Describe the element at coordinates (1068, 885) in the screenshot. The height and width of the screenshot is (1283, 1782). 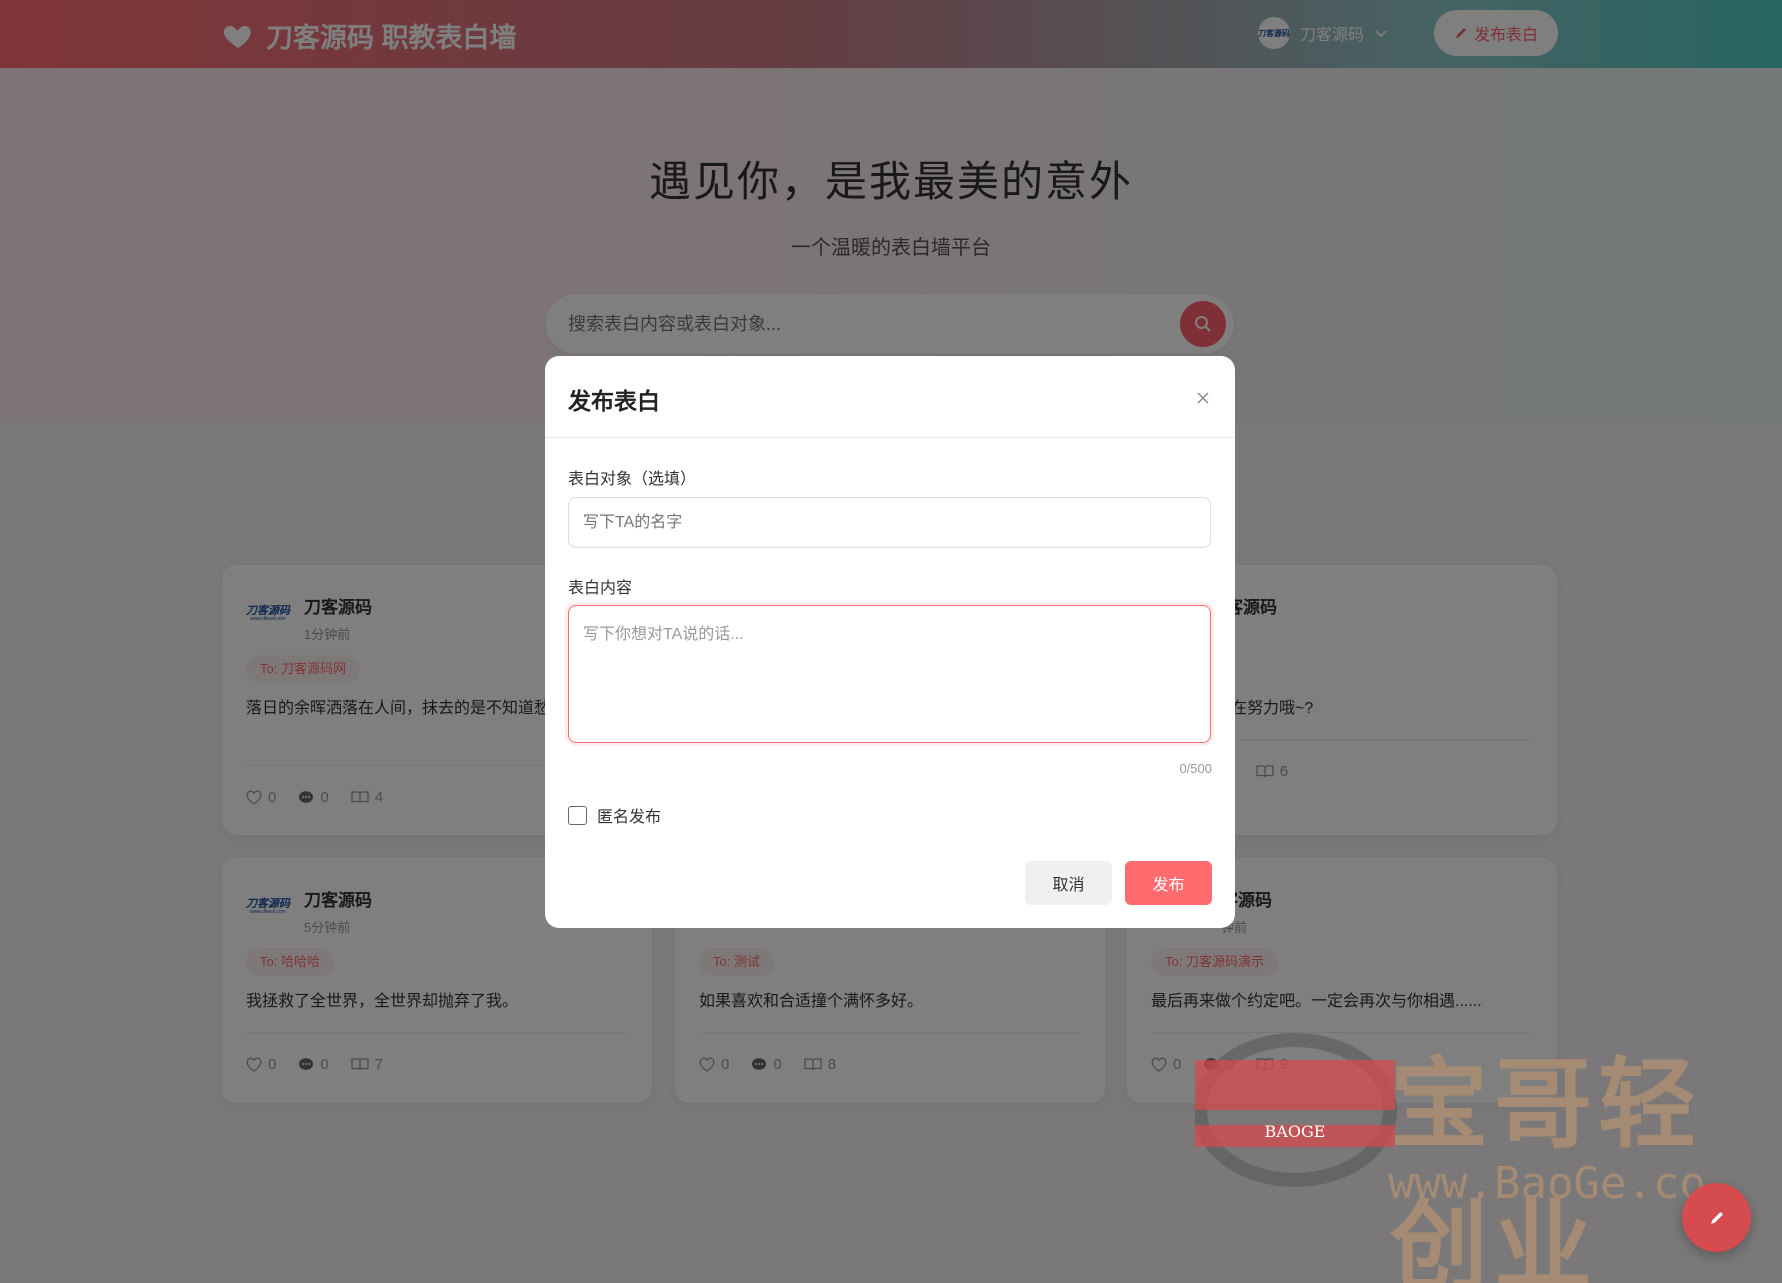
I see `cancel-button-label: 取消` at that location.